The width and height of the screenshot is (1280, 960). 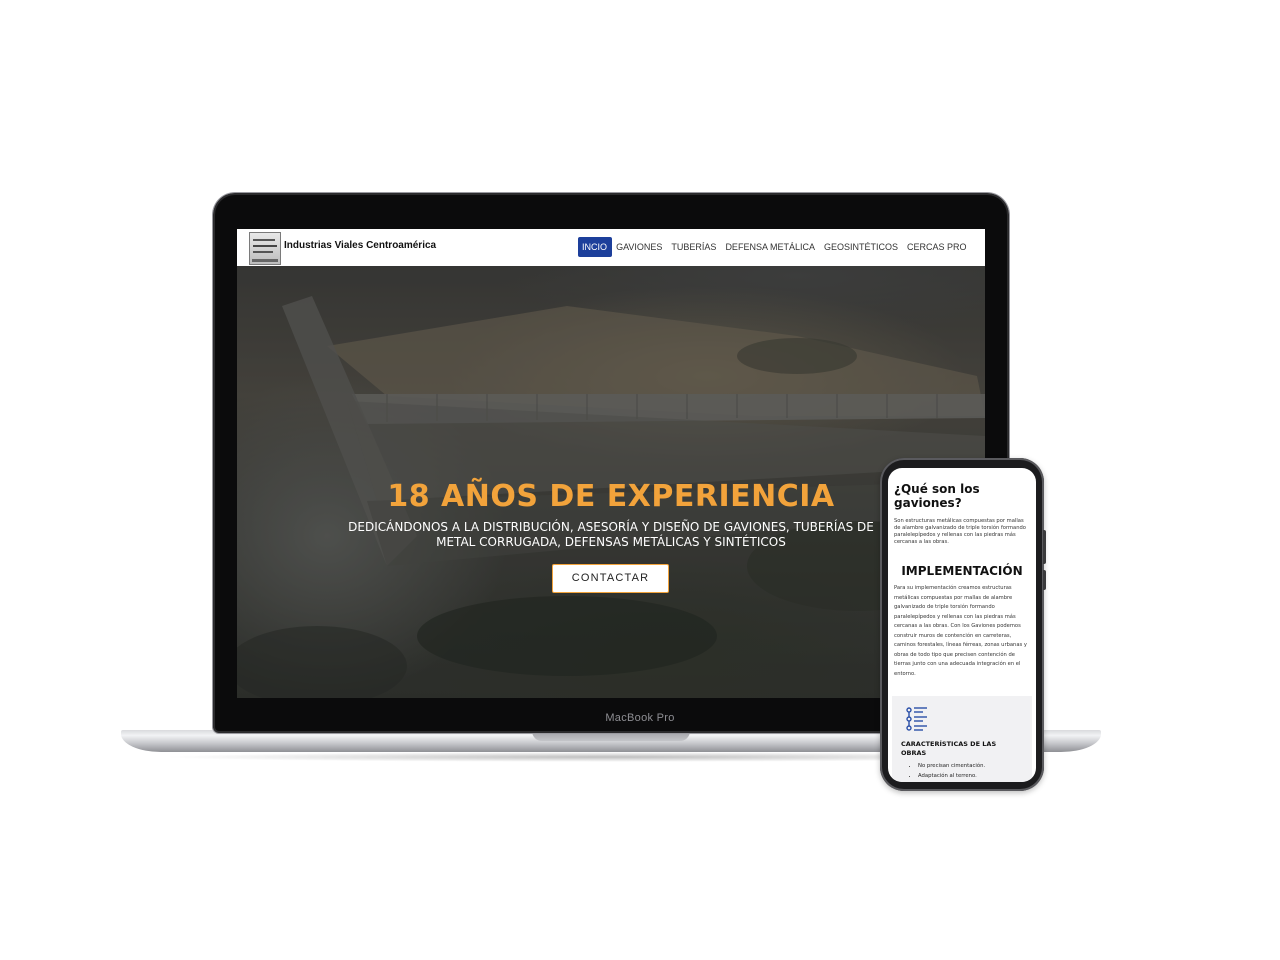 I want to click on list-item: Adaptación al terreno., so click(x=951, y=777).